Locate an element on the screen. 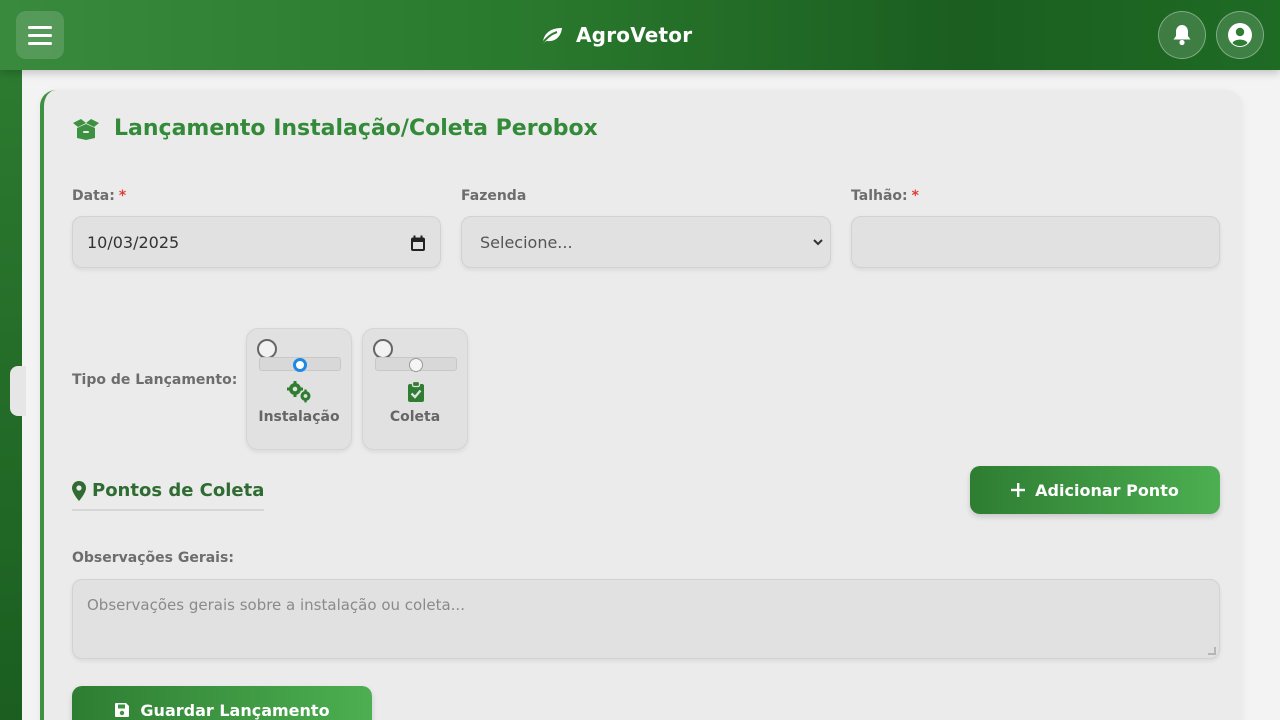 This screenshot has width=1280, height=720. plot-label: Talhão: * is located at coordinates (885, 196).